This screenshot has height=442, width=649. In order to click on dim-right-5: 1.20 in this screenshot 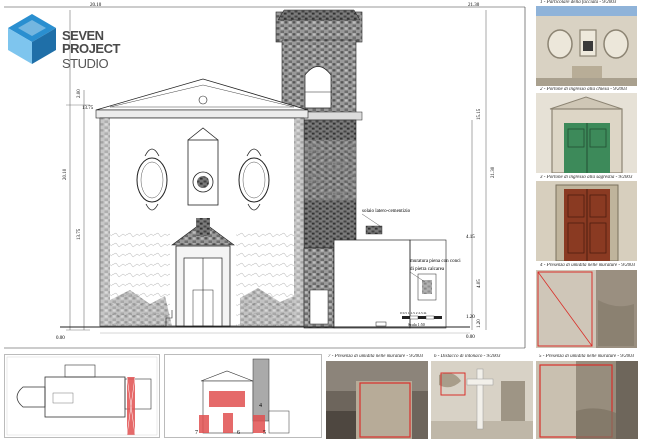, I will do `click(470, 317)`.